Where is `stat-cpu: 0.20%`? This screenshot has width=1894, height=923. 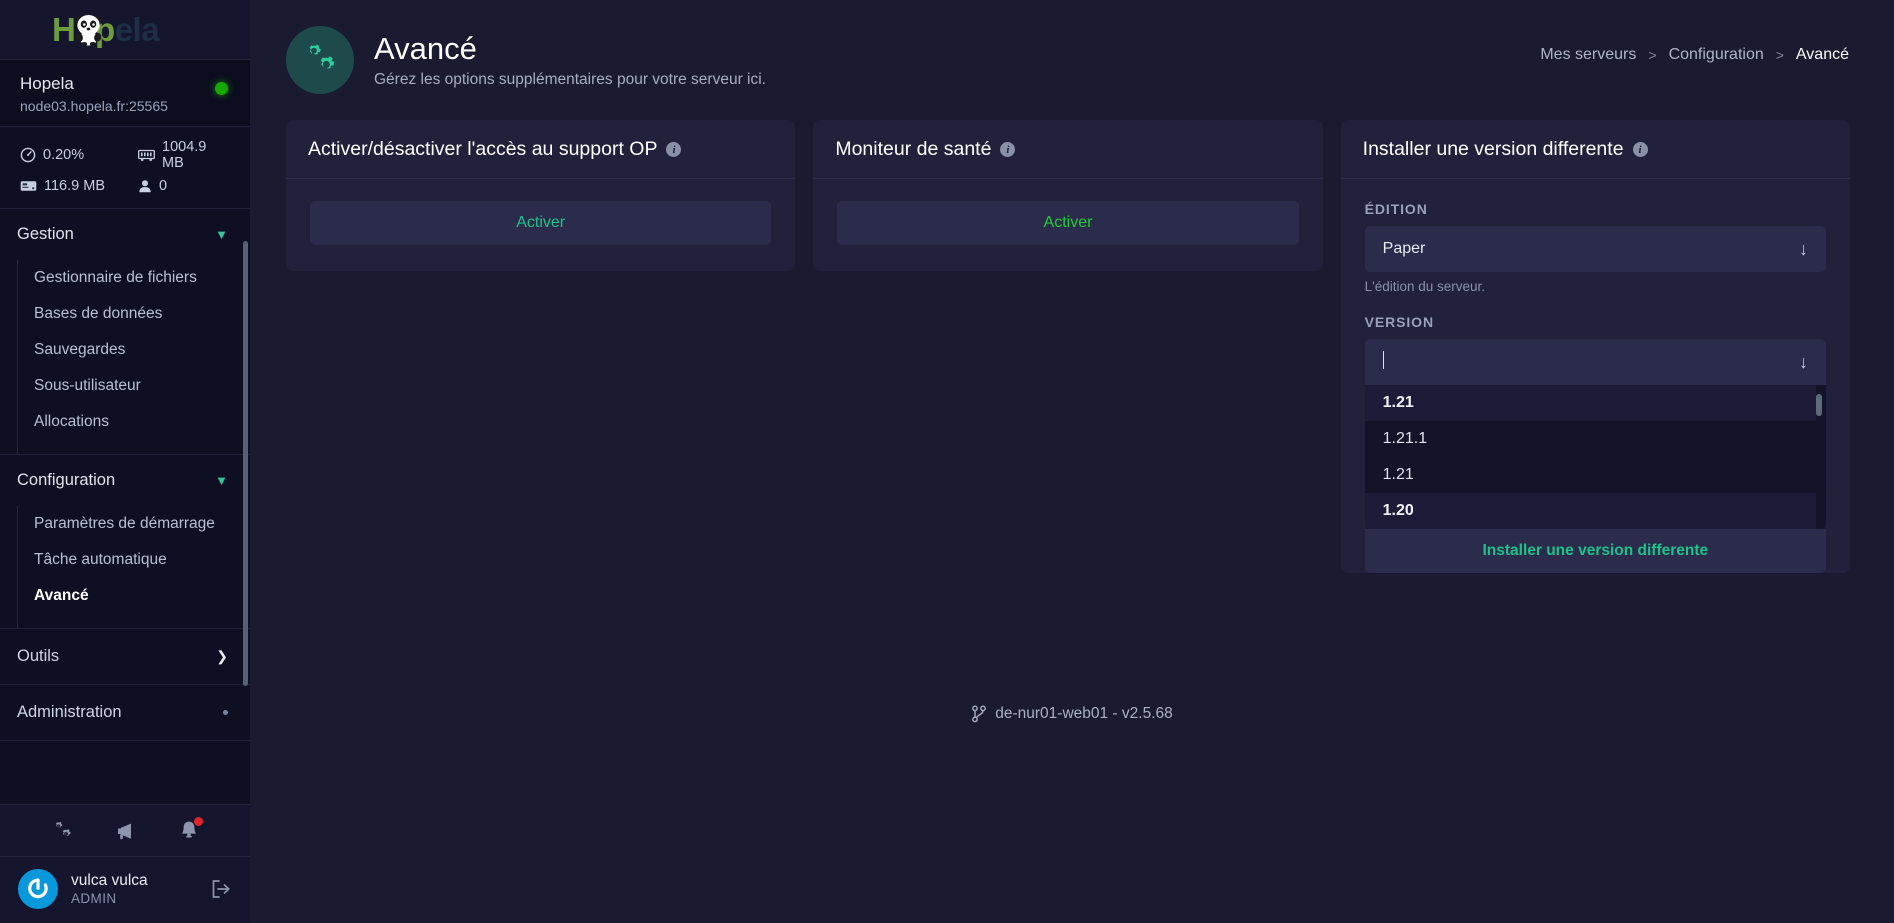 stat-cpu: 0.20% is located at coordinates (79, 155).